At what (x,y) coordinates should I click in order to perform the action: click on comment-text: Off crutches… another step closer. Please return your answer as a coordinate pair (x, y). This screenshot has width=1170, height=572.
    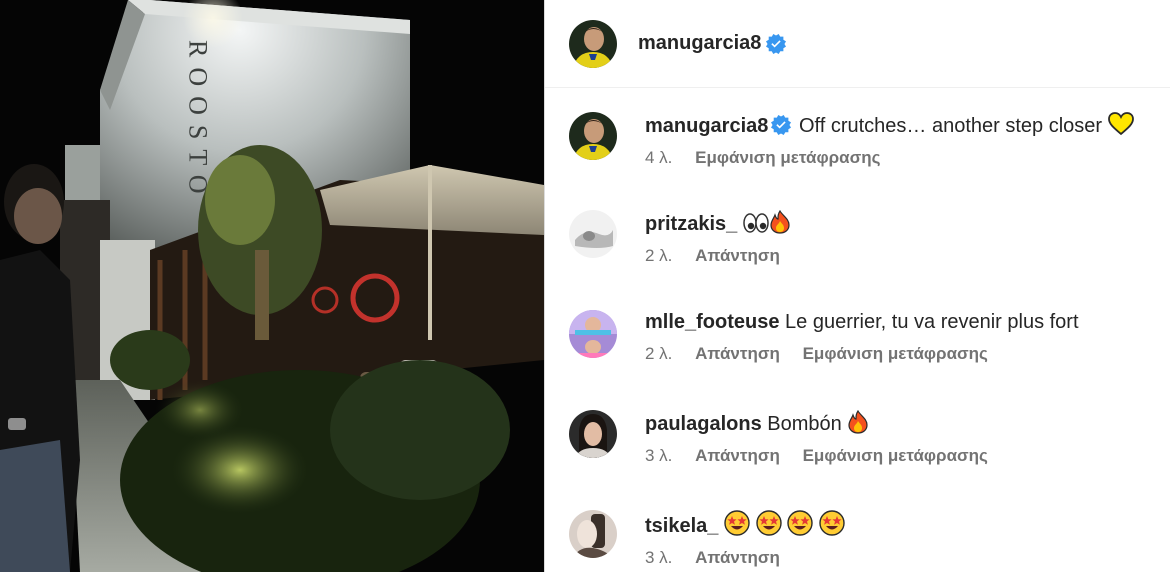
    Looking at the image, I should click on (950, 126).